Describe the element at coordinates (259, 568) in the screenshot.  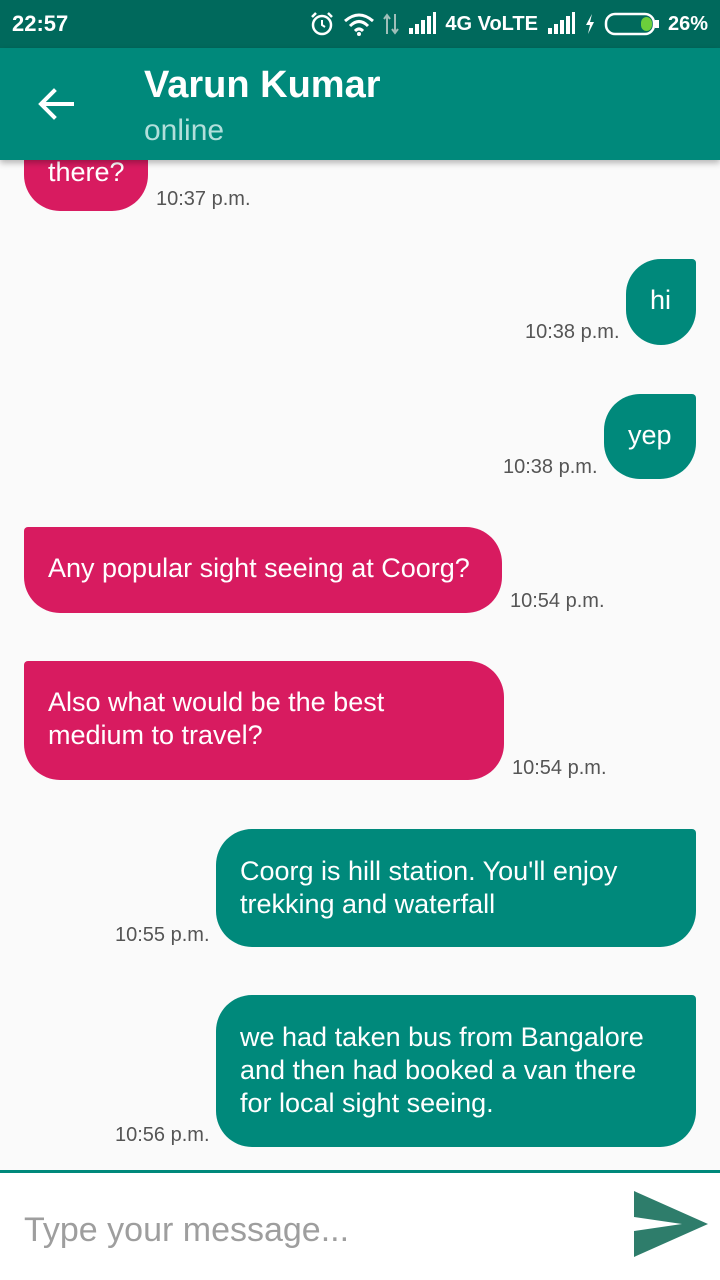
I see `message-text: Any popular sight seeing at Coorg?` at that location.